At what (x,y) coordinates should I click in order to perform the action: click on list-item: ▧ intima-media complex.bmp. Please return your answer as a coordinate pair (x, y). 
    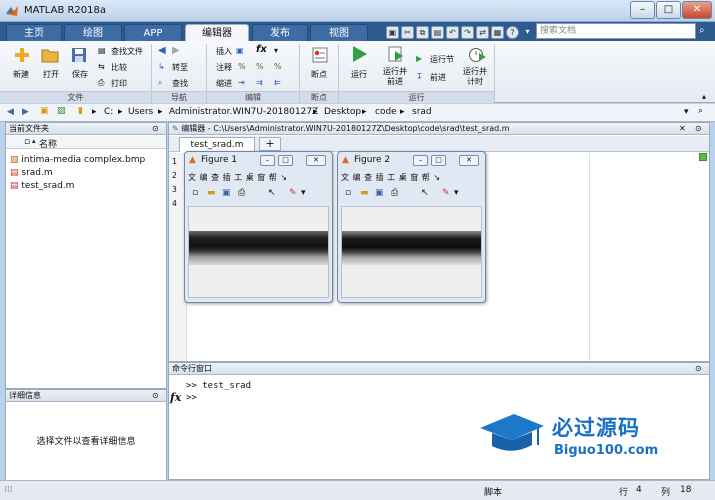
    Looking at the image, I should click on (77, 160).